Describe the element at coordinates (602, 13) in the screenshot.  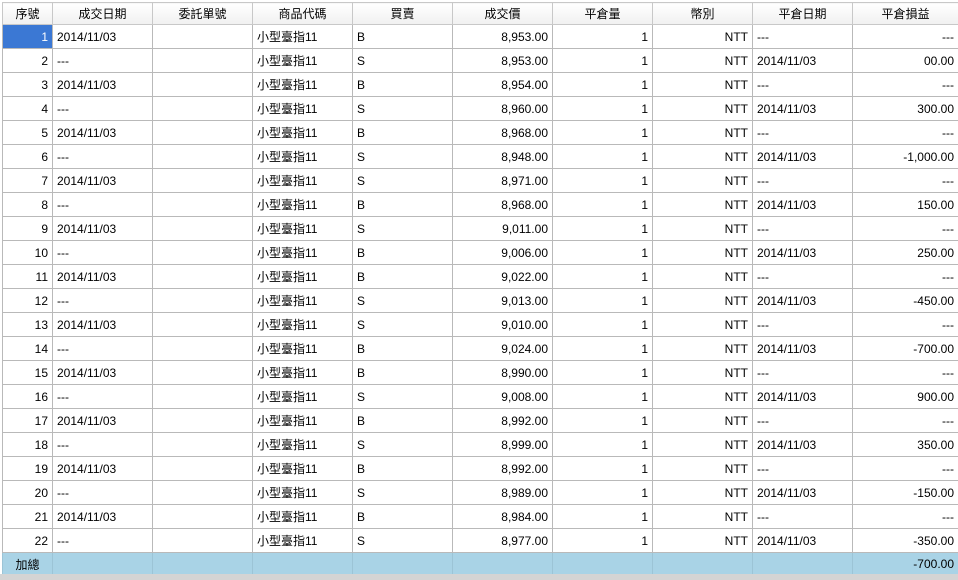
I see `col-header-qty: 平倉量` at that location.